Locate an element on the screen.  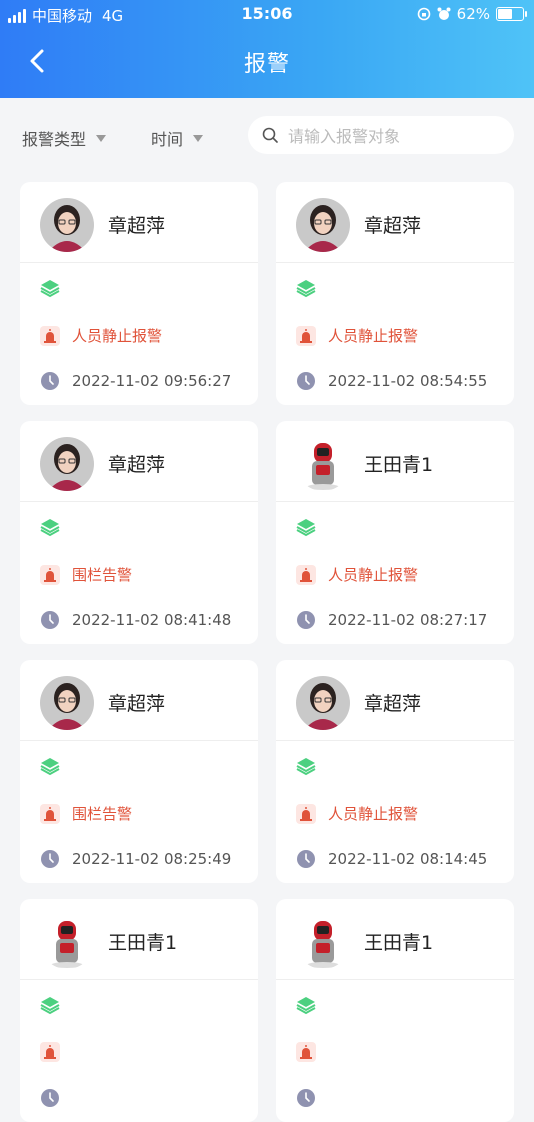
time-row: 2022-11-02 08:41:48 is located at coordinates (135, 620).